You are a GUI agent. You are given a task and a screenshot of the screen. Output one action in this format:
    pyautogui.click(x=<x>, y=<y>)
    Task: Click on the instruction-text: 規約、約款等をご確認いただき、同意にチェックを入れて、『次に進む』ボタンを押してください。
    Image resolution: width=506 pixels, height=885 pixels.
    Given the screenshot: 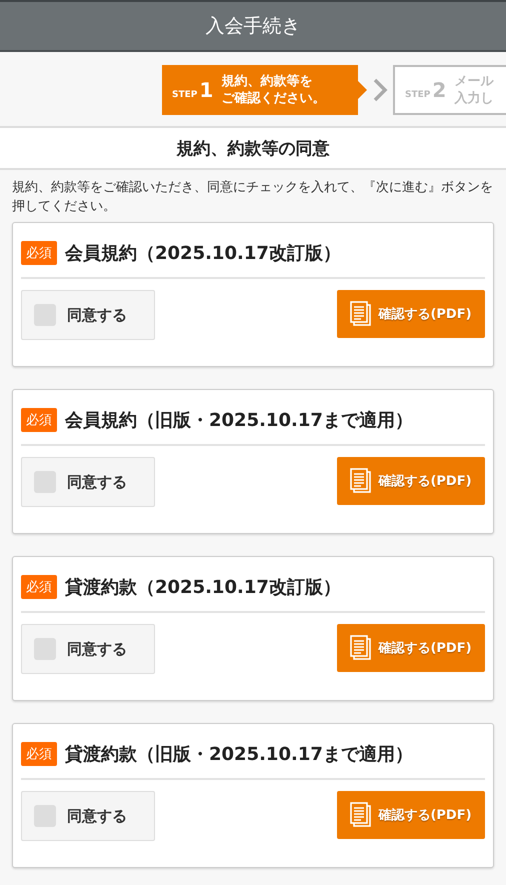 What is the action you would take?
    pyautogui.click(x=252, y=197)
    